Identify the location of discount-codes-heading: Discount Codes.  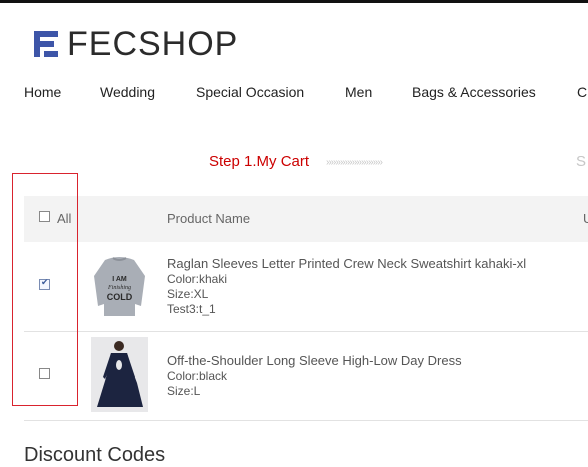
(95, 455).